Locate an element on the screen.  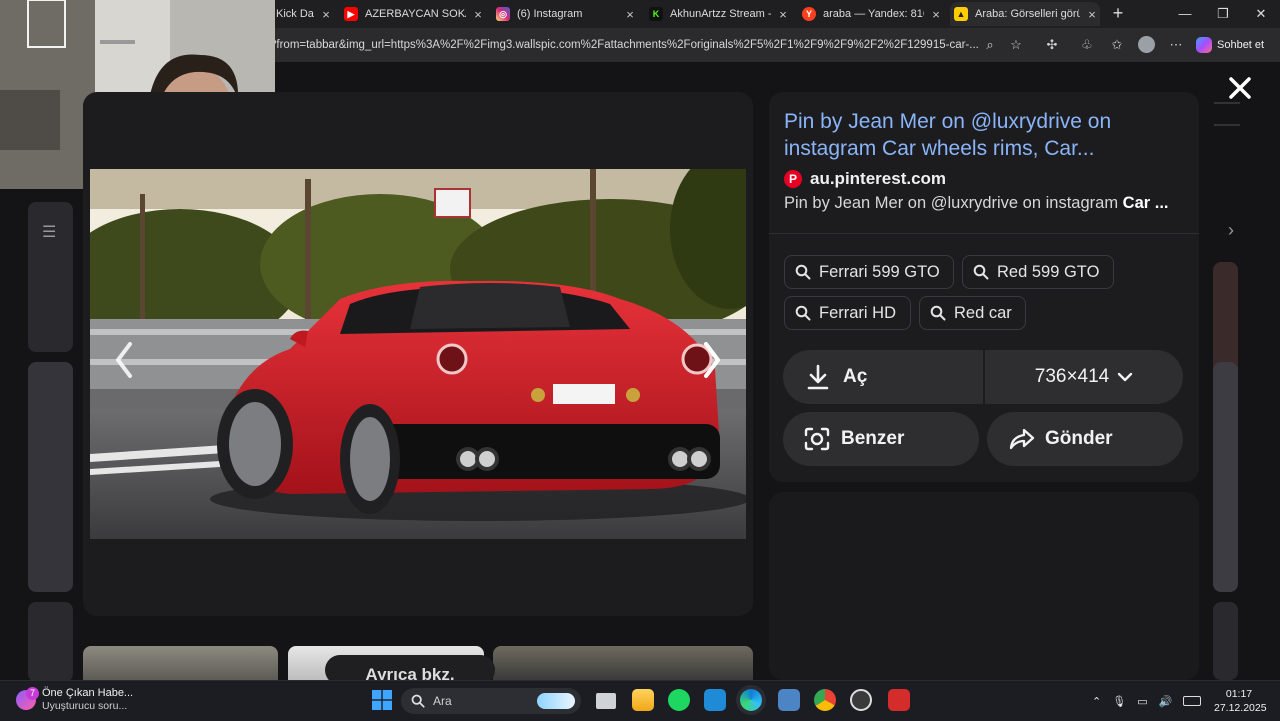
task-view-icon is located at coordinates (606, 701).